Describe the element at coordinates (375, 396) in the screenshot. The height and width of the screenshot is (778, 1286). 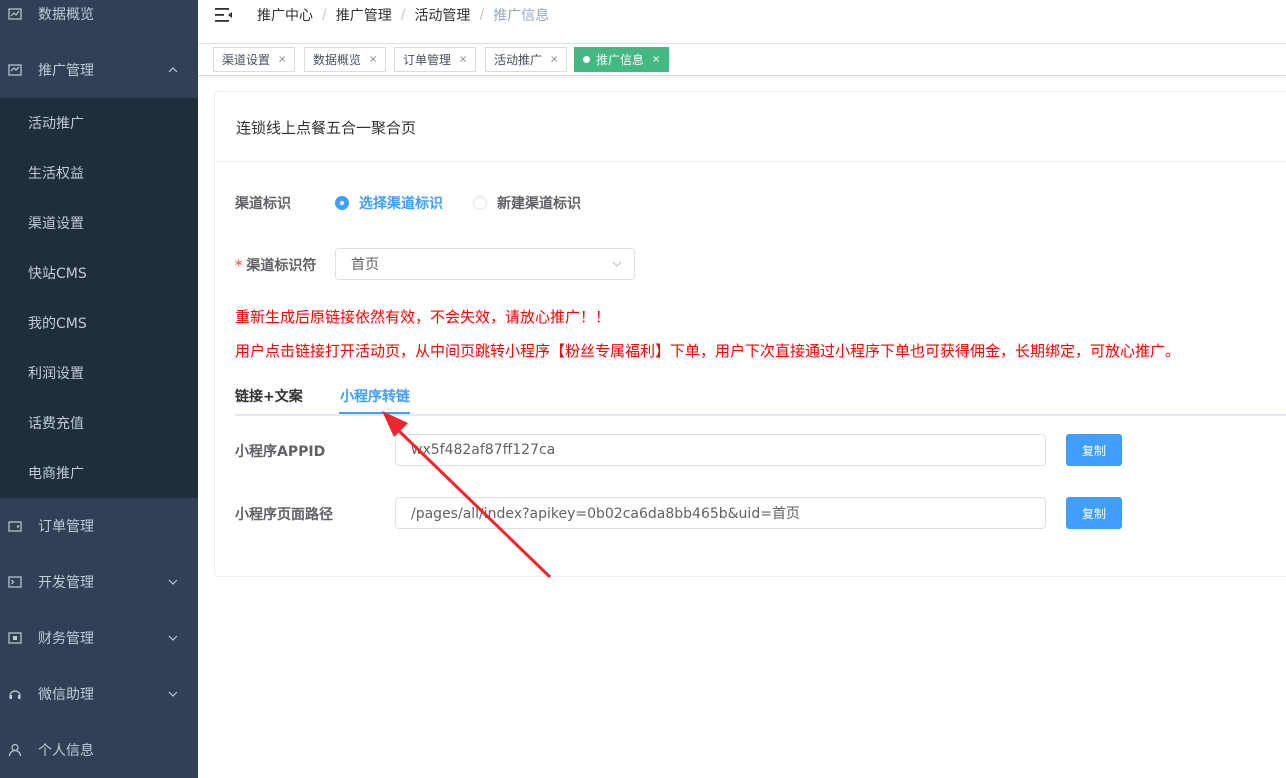
I see `tab-miniprogram: 小程序转链` at that location.